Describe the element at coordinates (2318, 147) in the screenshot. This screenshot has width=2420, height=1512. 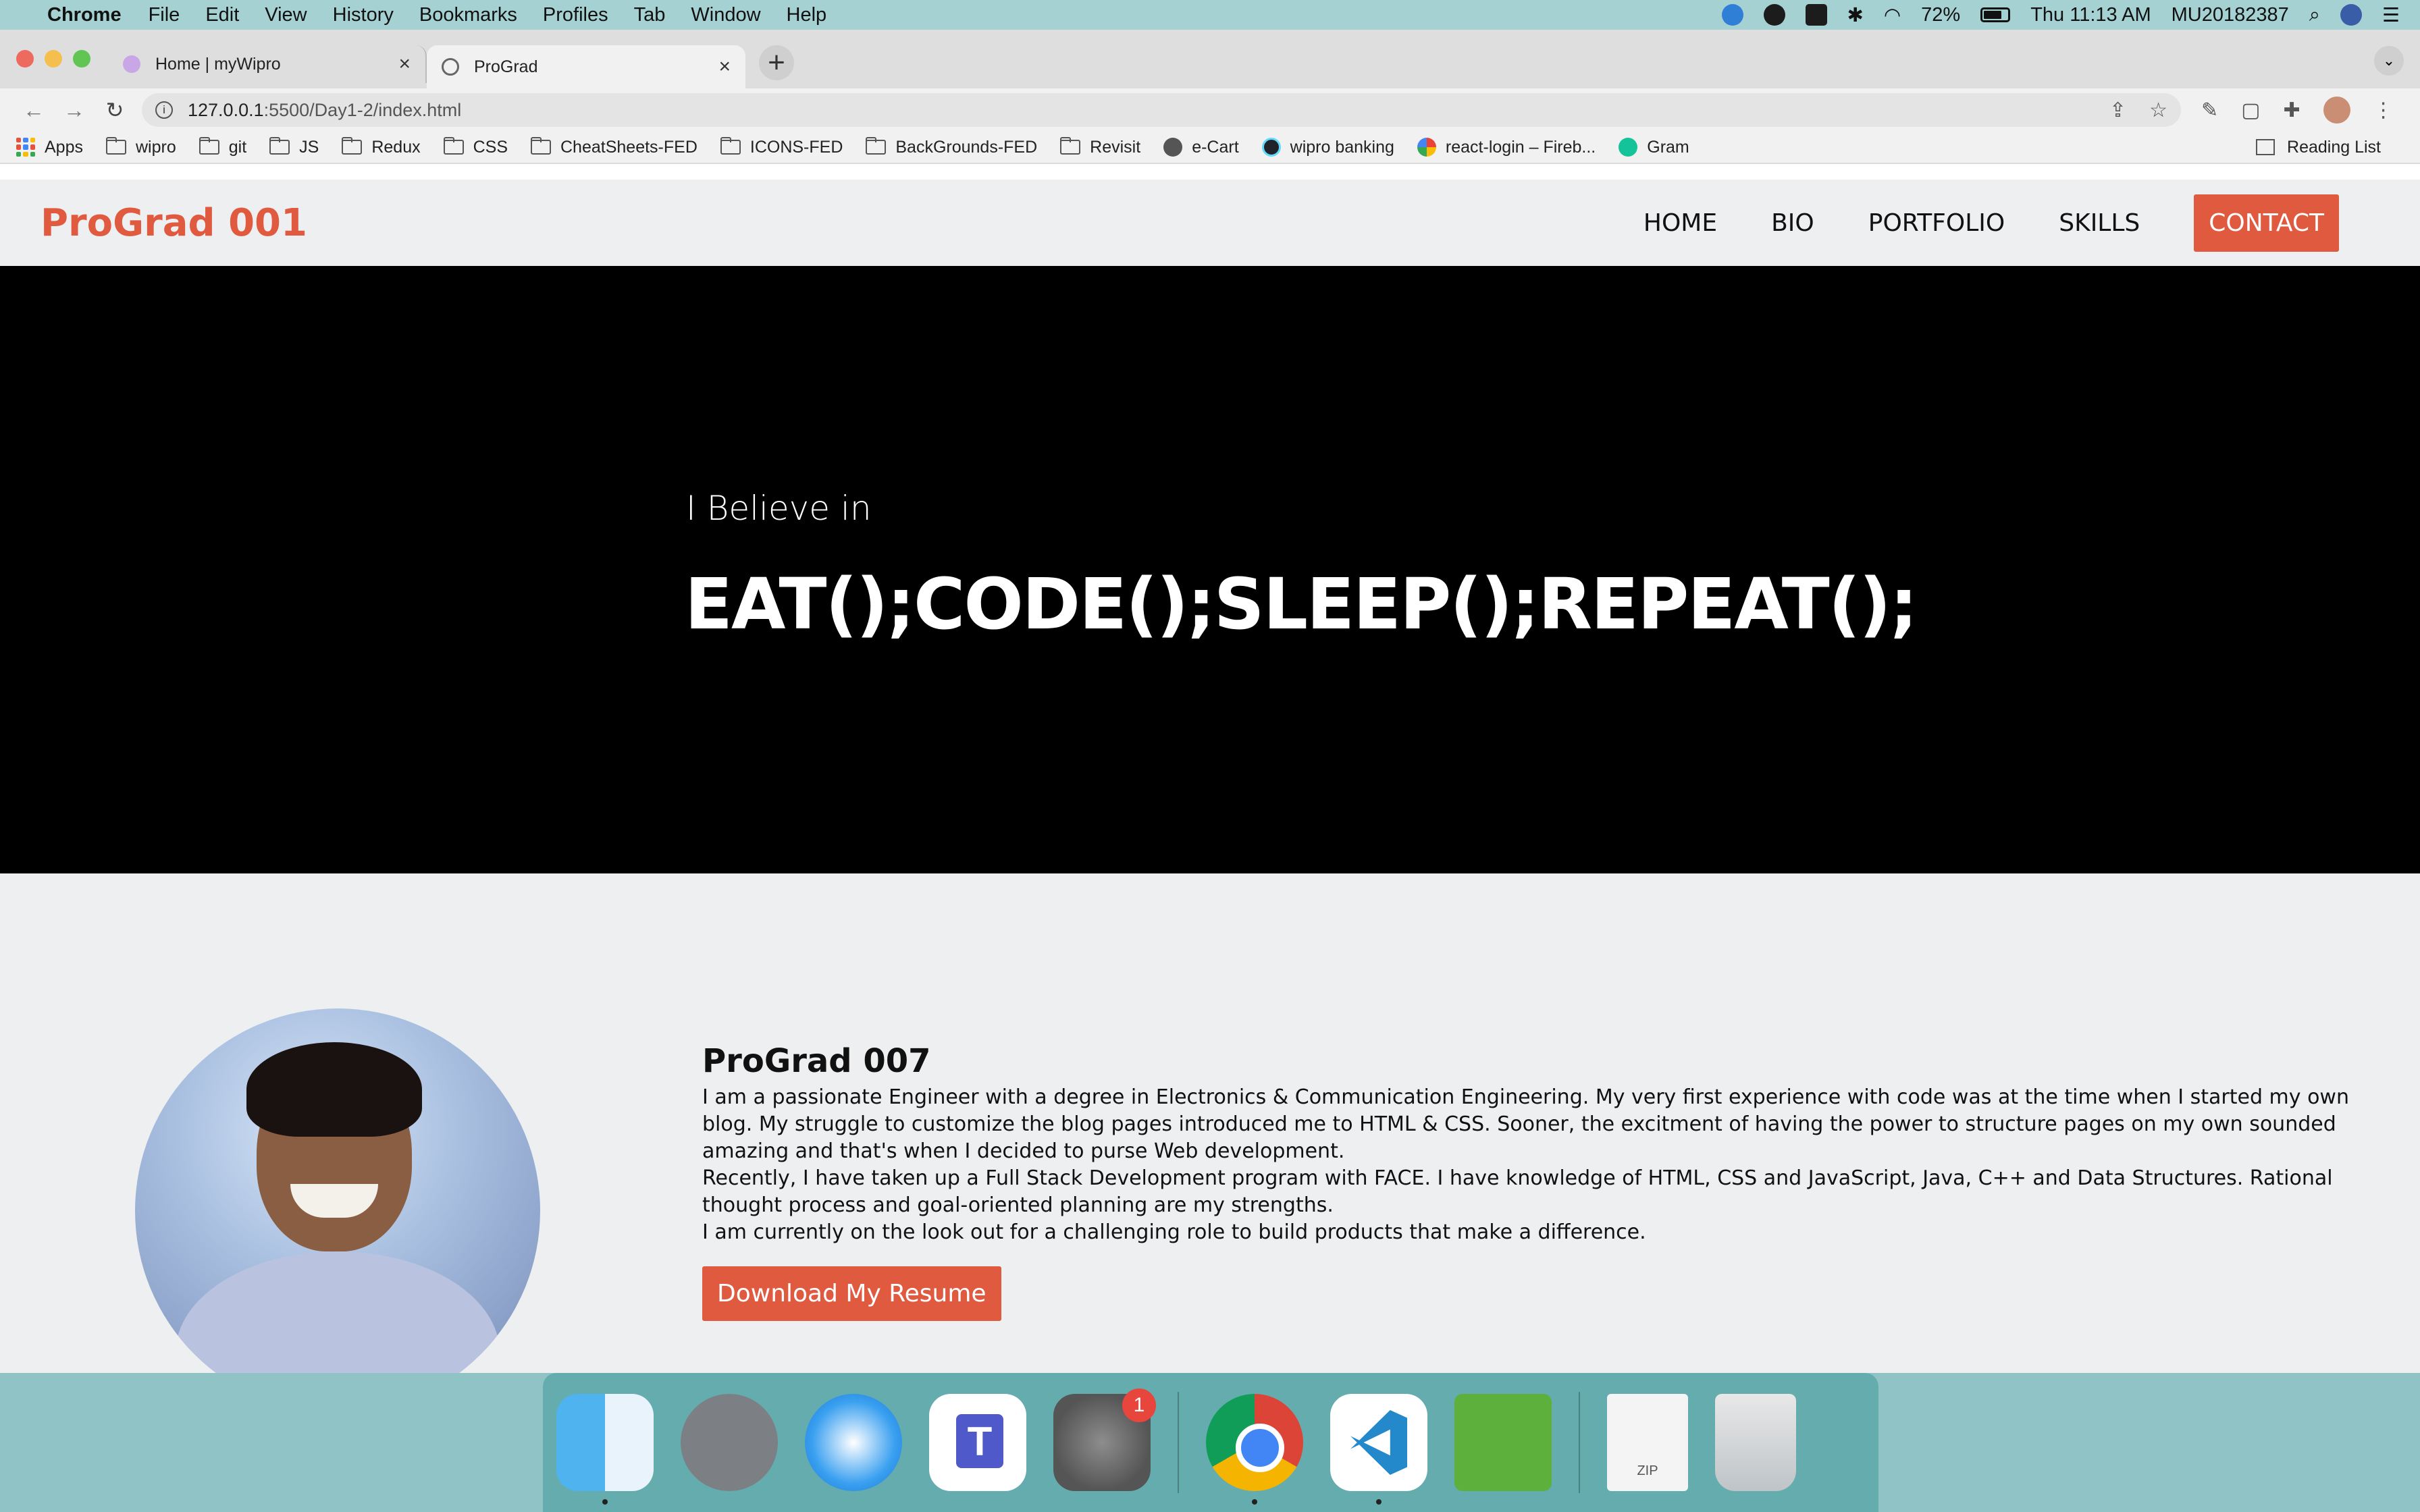
I see `reading-list-button: Reading List` at that location.